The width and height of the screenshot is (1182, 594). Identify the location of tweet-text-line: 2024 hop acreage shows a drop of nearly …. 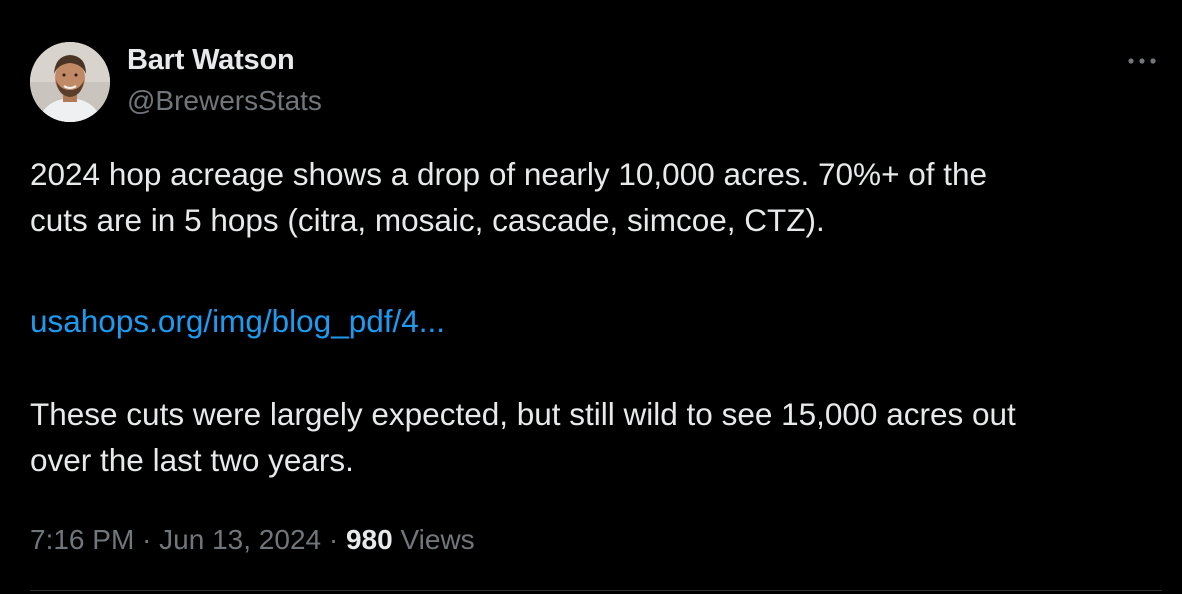
(509, 174).